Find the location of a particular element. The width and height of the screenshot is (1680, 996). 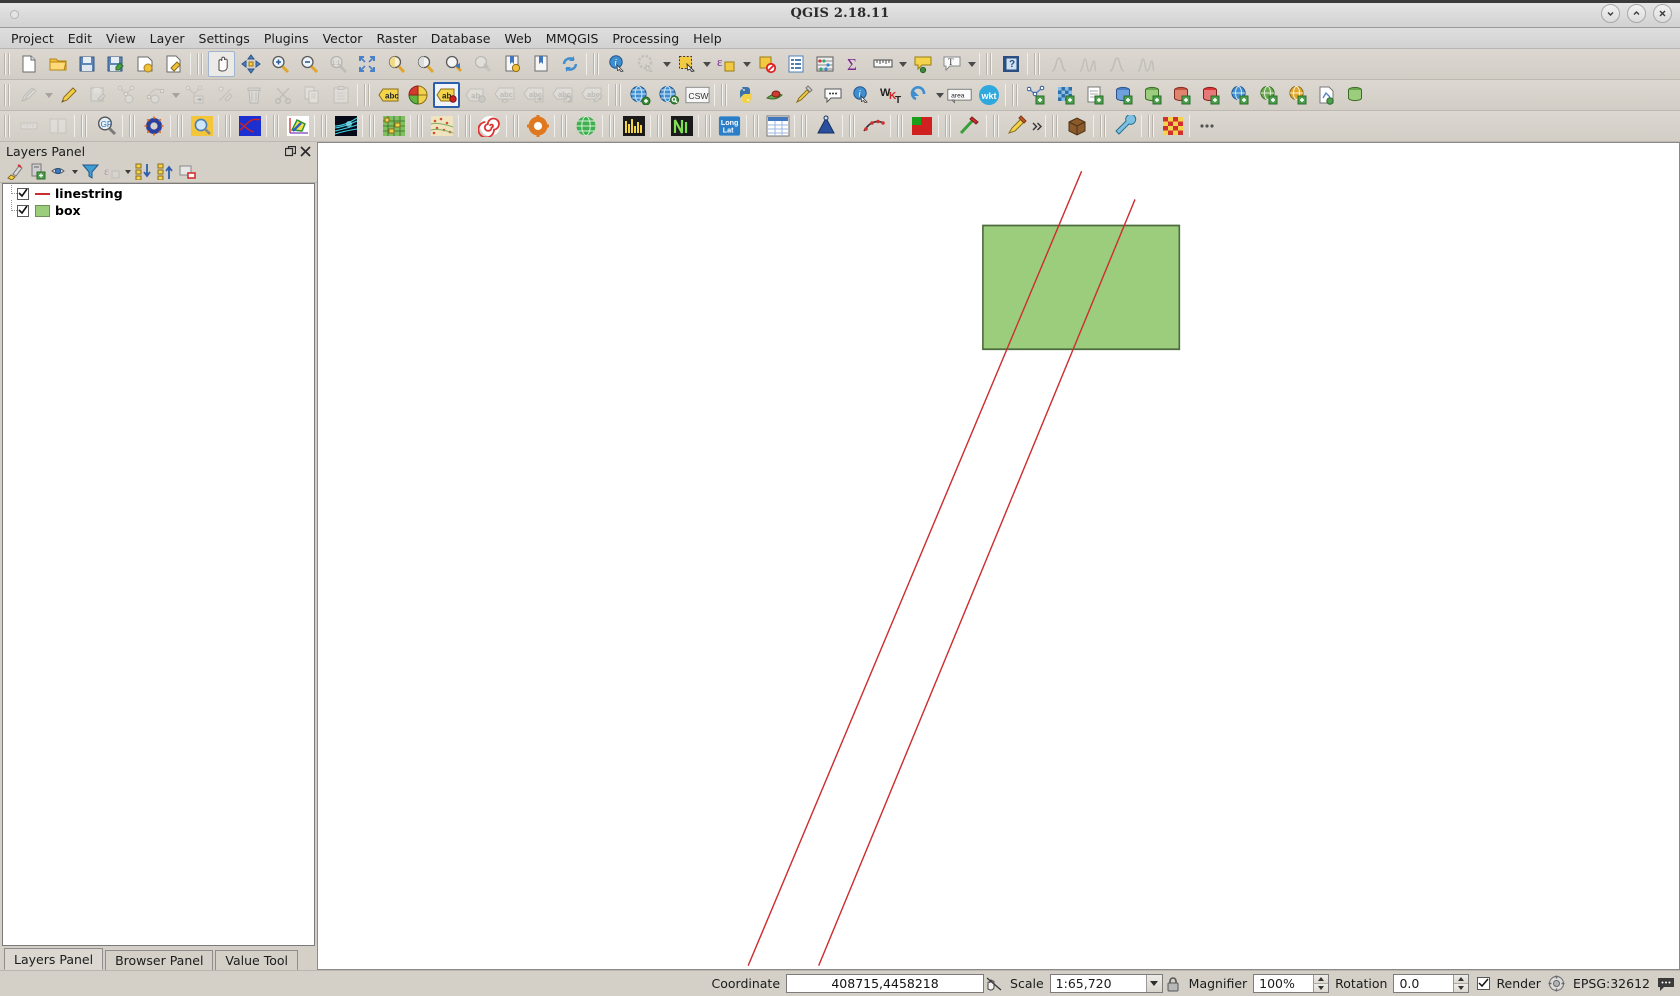

statistical-summary-icon: Σ is located at coordinates (853, 64).